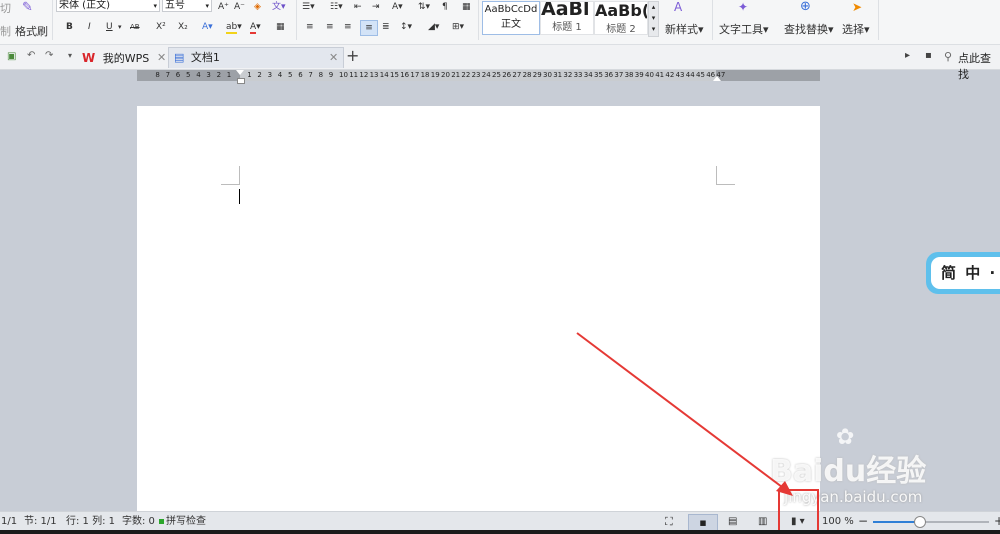 Image resolution: width=1000 pixels, height=534 pixels. What do you see at coordinates (732, 521) in the screenshot?
I see `outline-view-icon: ▤` at bounding box center [732, 521].